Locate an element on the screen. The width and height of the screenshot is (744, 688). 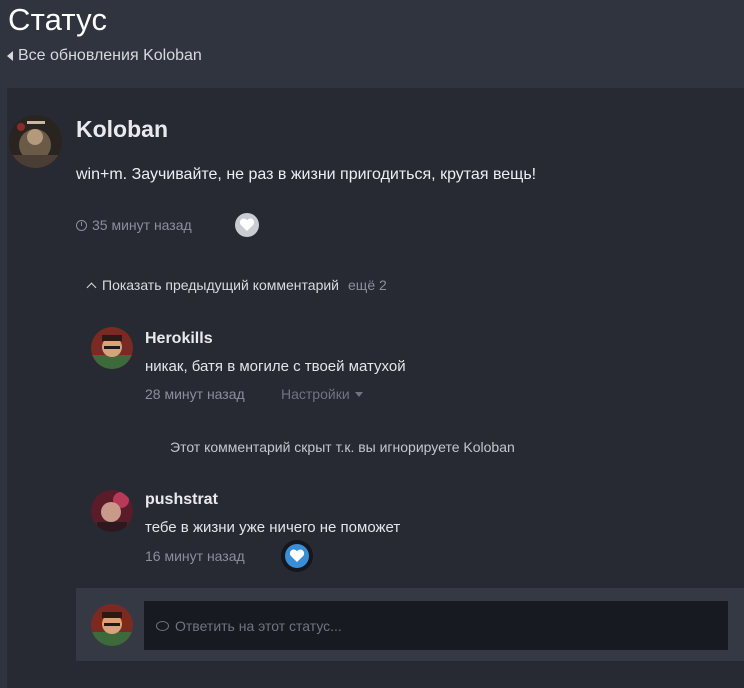
comment-time: 28 минут назад is located at coordinates (195, 394).